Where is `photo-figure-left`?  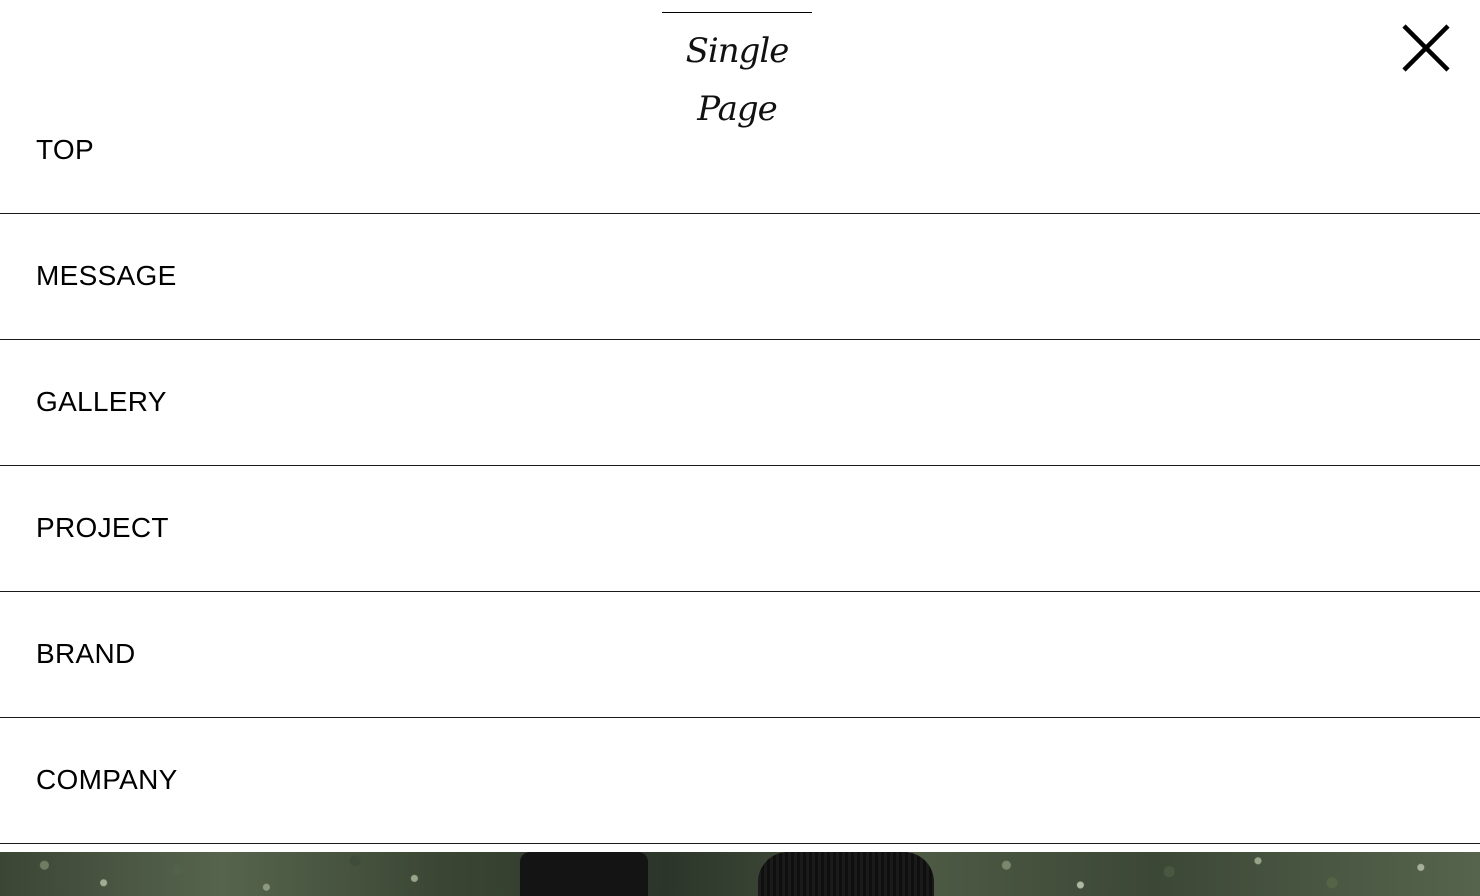
photo-figure-left is located at coordinates (584, 874).